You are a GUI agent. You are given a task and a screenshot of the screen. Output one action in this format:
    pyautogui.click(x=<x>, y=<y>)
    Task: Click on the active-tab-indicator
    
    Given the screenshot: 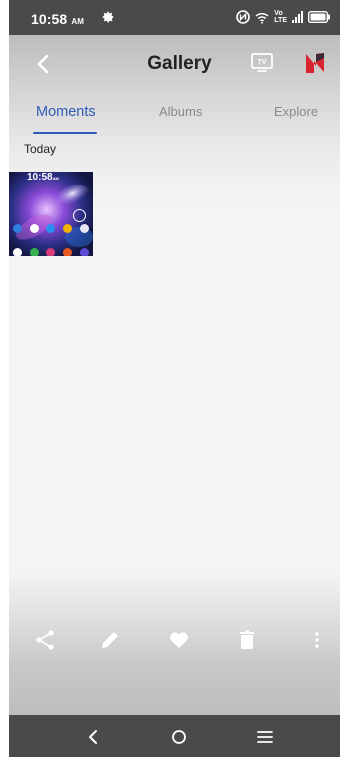 What is the action you would take?
    pyautogui.click(x=65, y=133)
    